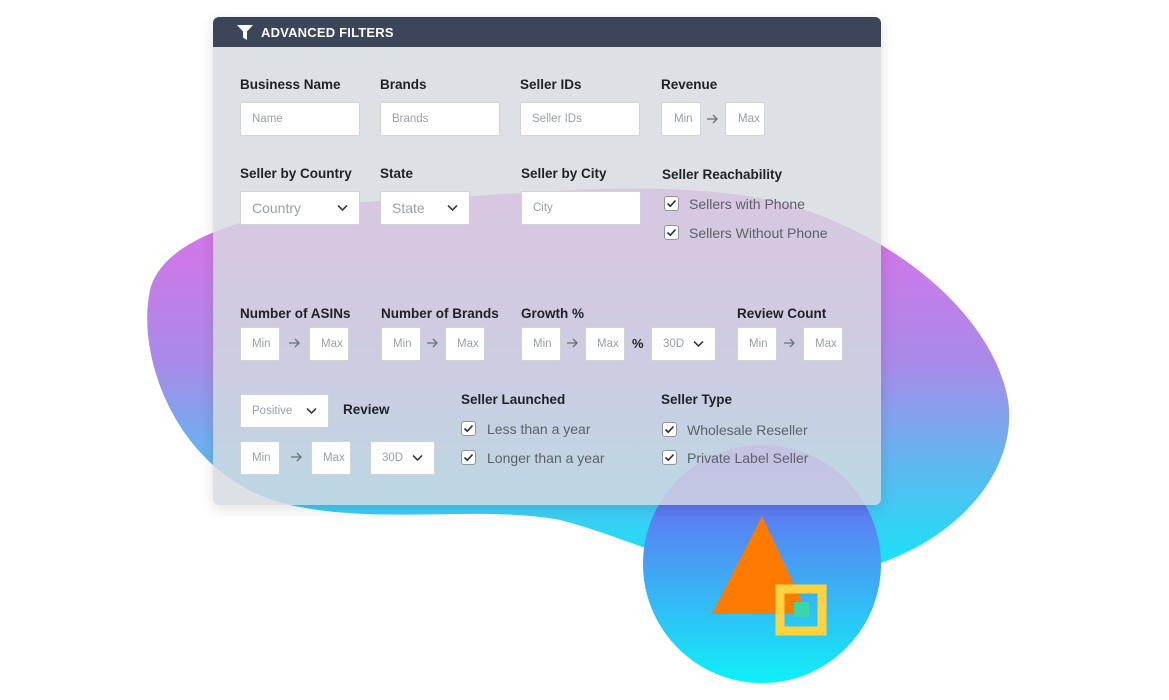 This screenshot has width=1169, height=700. I want to click on growth-period-select: 30D, so click(683, 344).